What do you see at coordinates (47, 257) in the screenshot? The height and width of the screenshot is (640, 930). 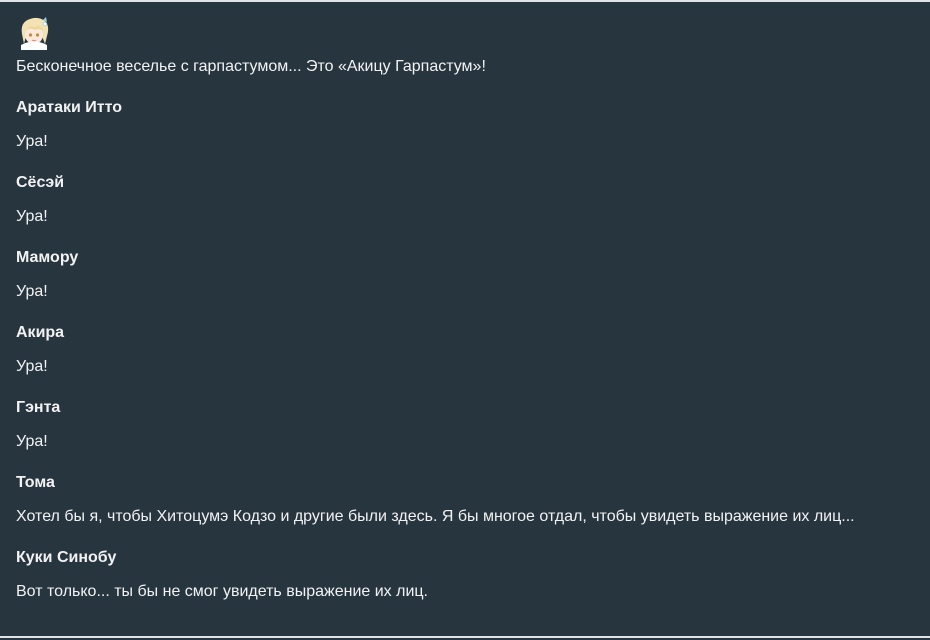 I see `speaker-name: Мамору` at bounding box center [47, 257].